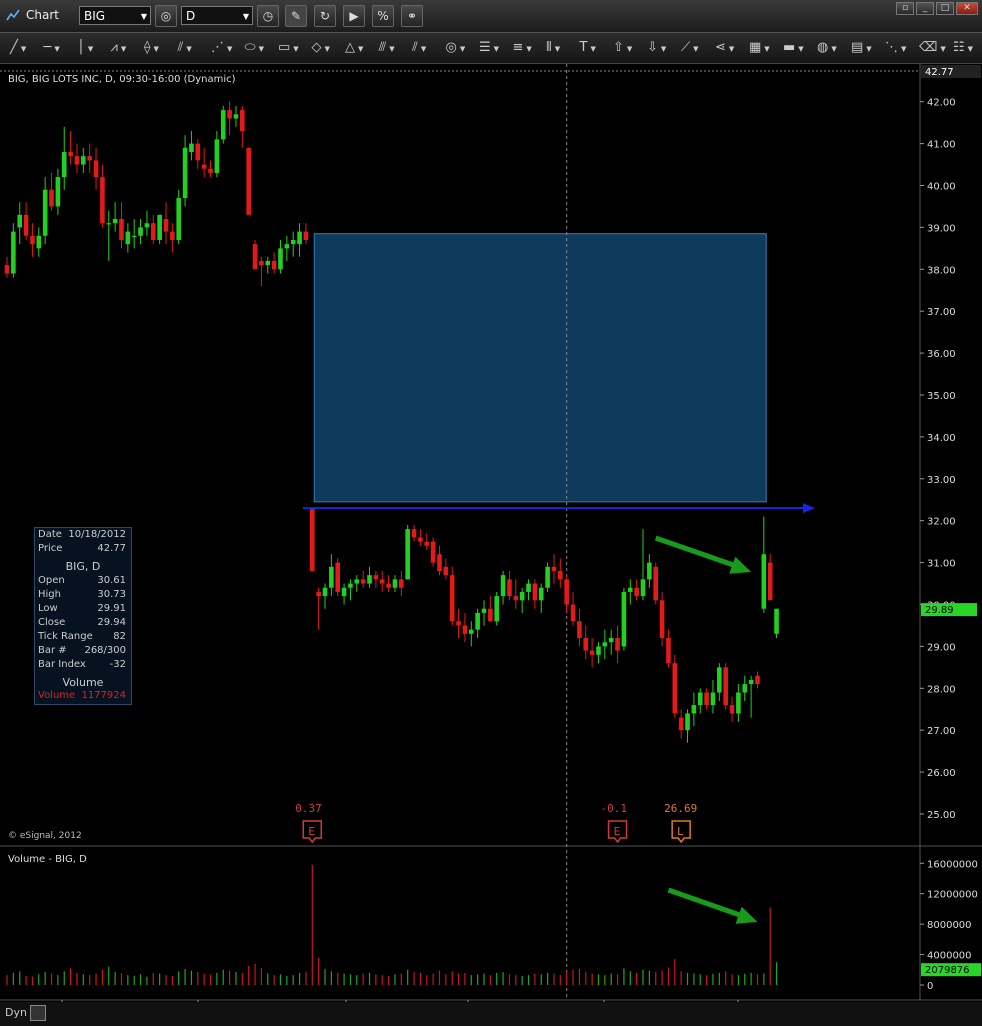 The width and height of the screenshot is (982, 1026). I want to click on minimize-icon: _, so click(925, 8).